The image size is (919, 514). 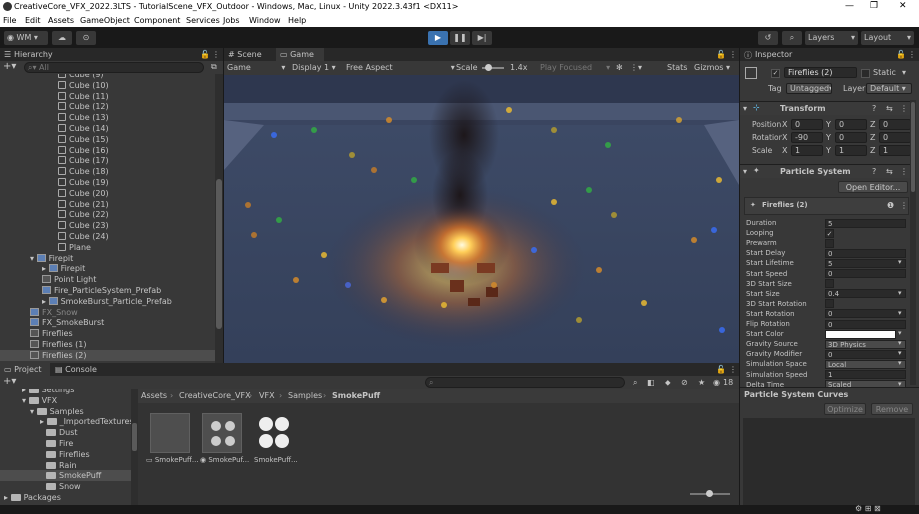 What do you see at coordinates (305, 395) in the screenshot?
I see `breadcrumb-samples: Samples` at bounding box center [305, 395].